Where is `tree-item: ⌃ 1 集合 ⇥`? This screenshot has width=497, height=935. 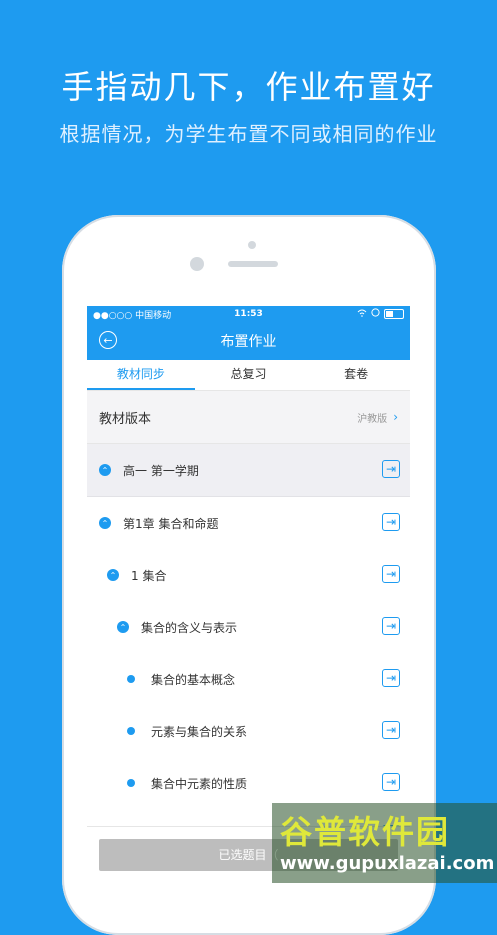
tree-item: ⌃ 1 集合 ⇥ is located at coordinates (248, 575).